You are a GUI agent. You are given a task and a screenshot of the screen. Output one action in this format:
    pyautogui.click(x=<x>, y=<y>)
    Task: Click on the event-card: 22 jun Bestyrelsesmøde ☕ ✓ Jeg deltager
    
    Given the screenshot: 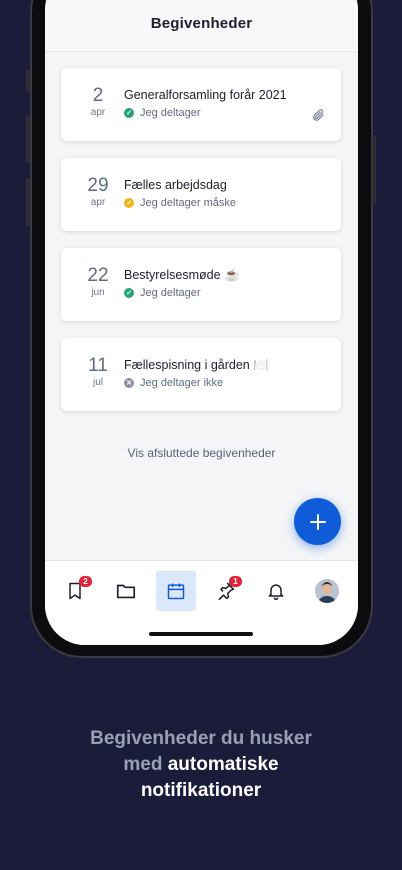 What is the action you would take?
    pyautogui.click(x=201, y=284)
    